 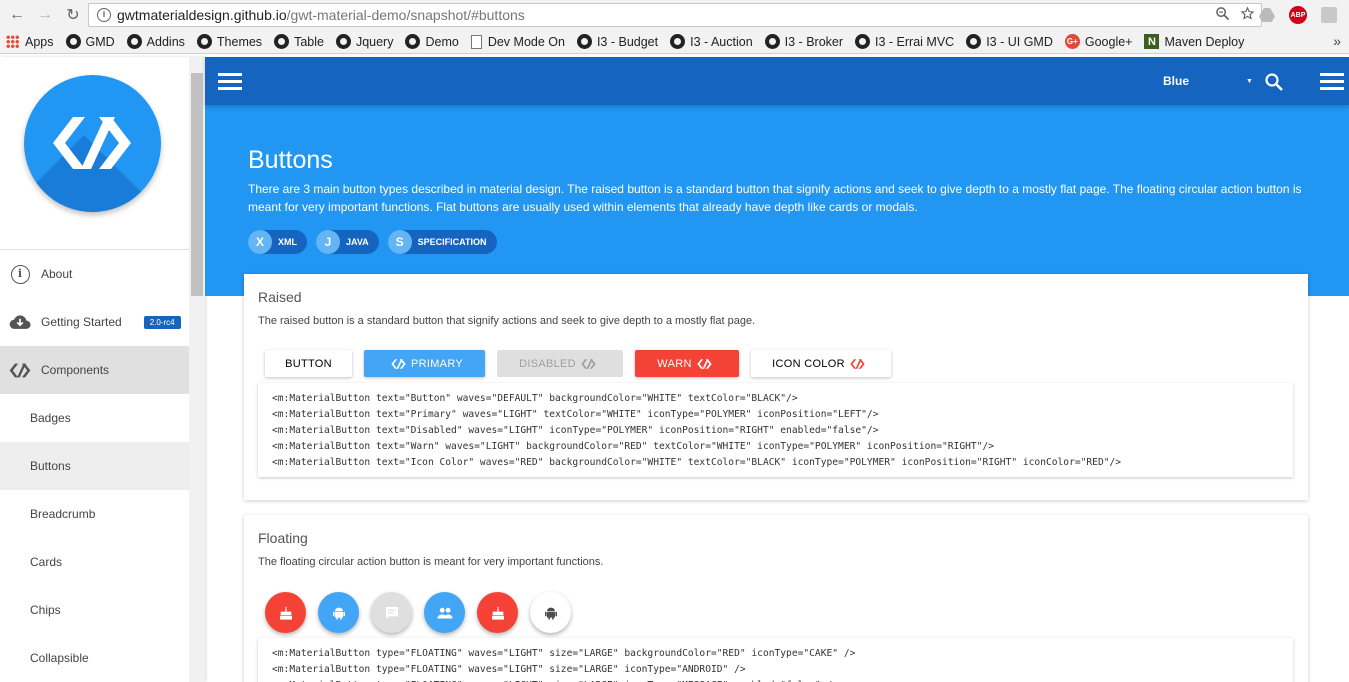 What do you see at coordinates (63, 514) in the screenshot?
I see `sidebar-item-label: Breadcrumb` at bounding box center [63, 514].